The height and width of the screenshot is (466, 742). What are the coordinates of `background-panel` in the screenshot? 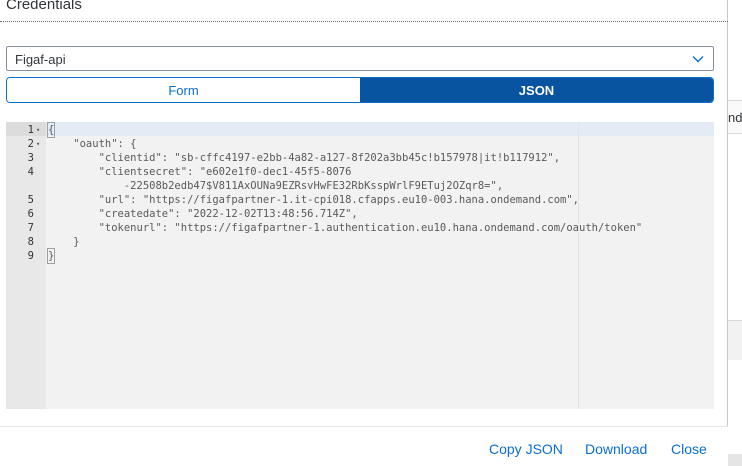 It's located at (735, 340).